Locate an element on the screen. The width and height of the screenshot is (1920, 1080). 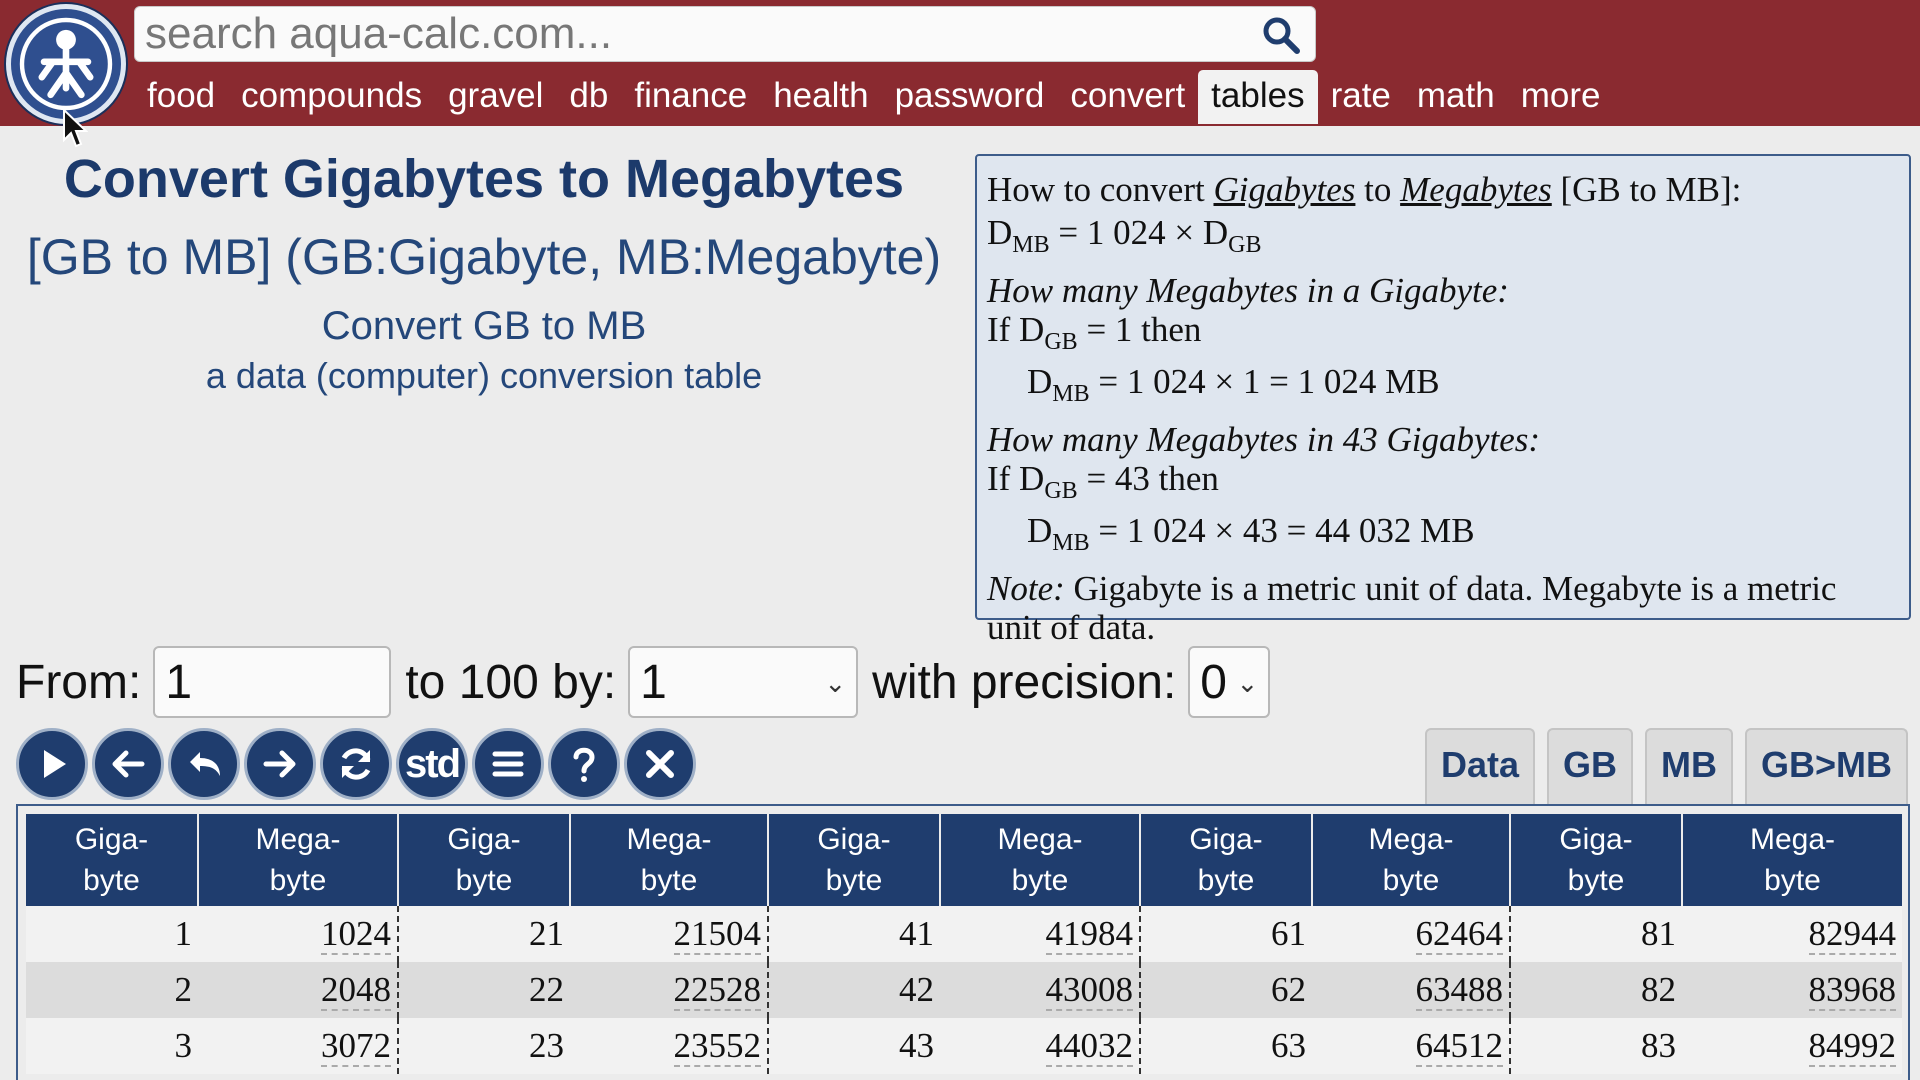
formula-condition-2: If DGB = 43 then is located at coordinates (1443, 485).